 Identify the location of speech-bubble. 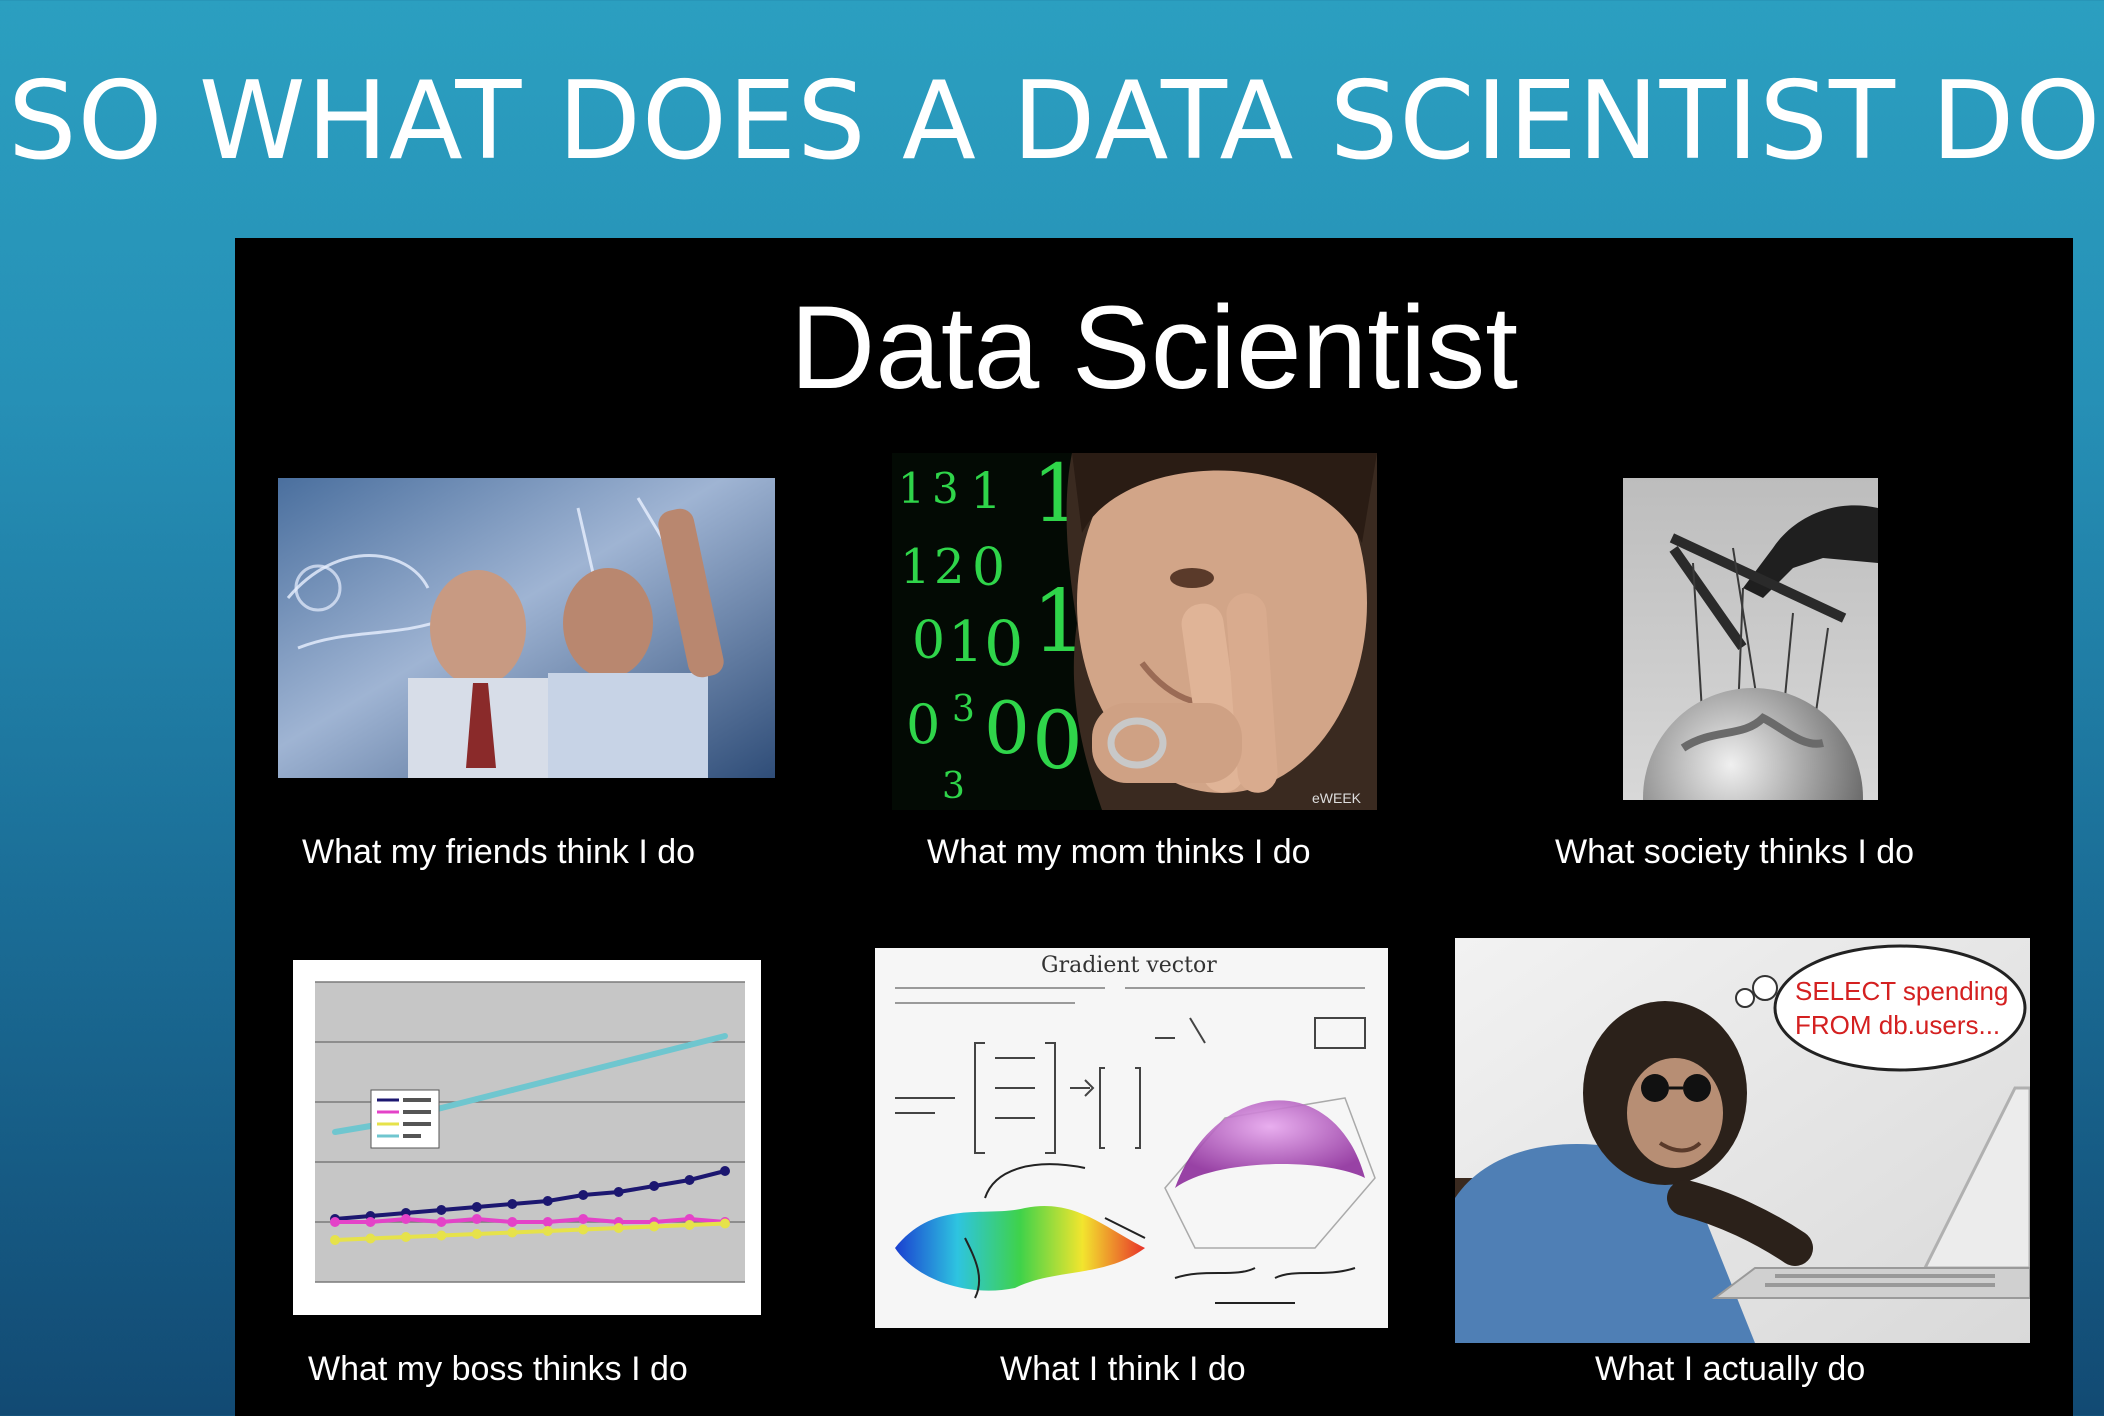
(1900, 1008).